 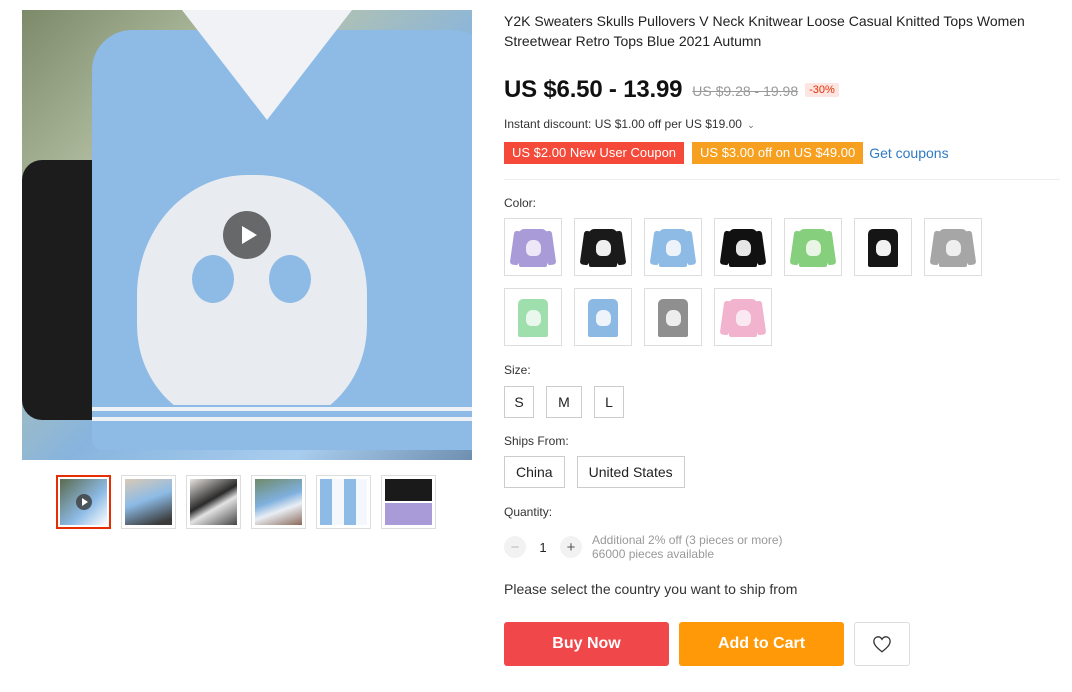 What do you see at coordinates (586, 644) in the screenshot?
I see `buy-now-button: Buy Now` at bounding box center [586, 644].